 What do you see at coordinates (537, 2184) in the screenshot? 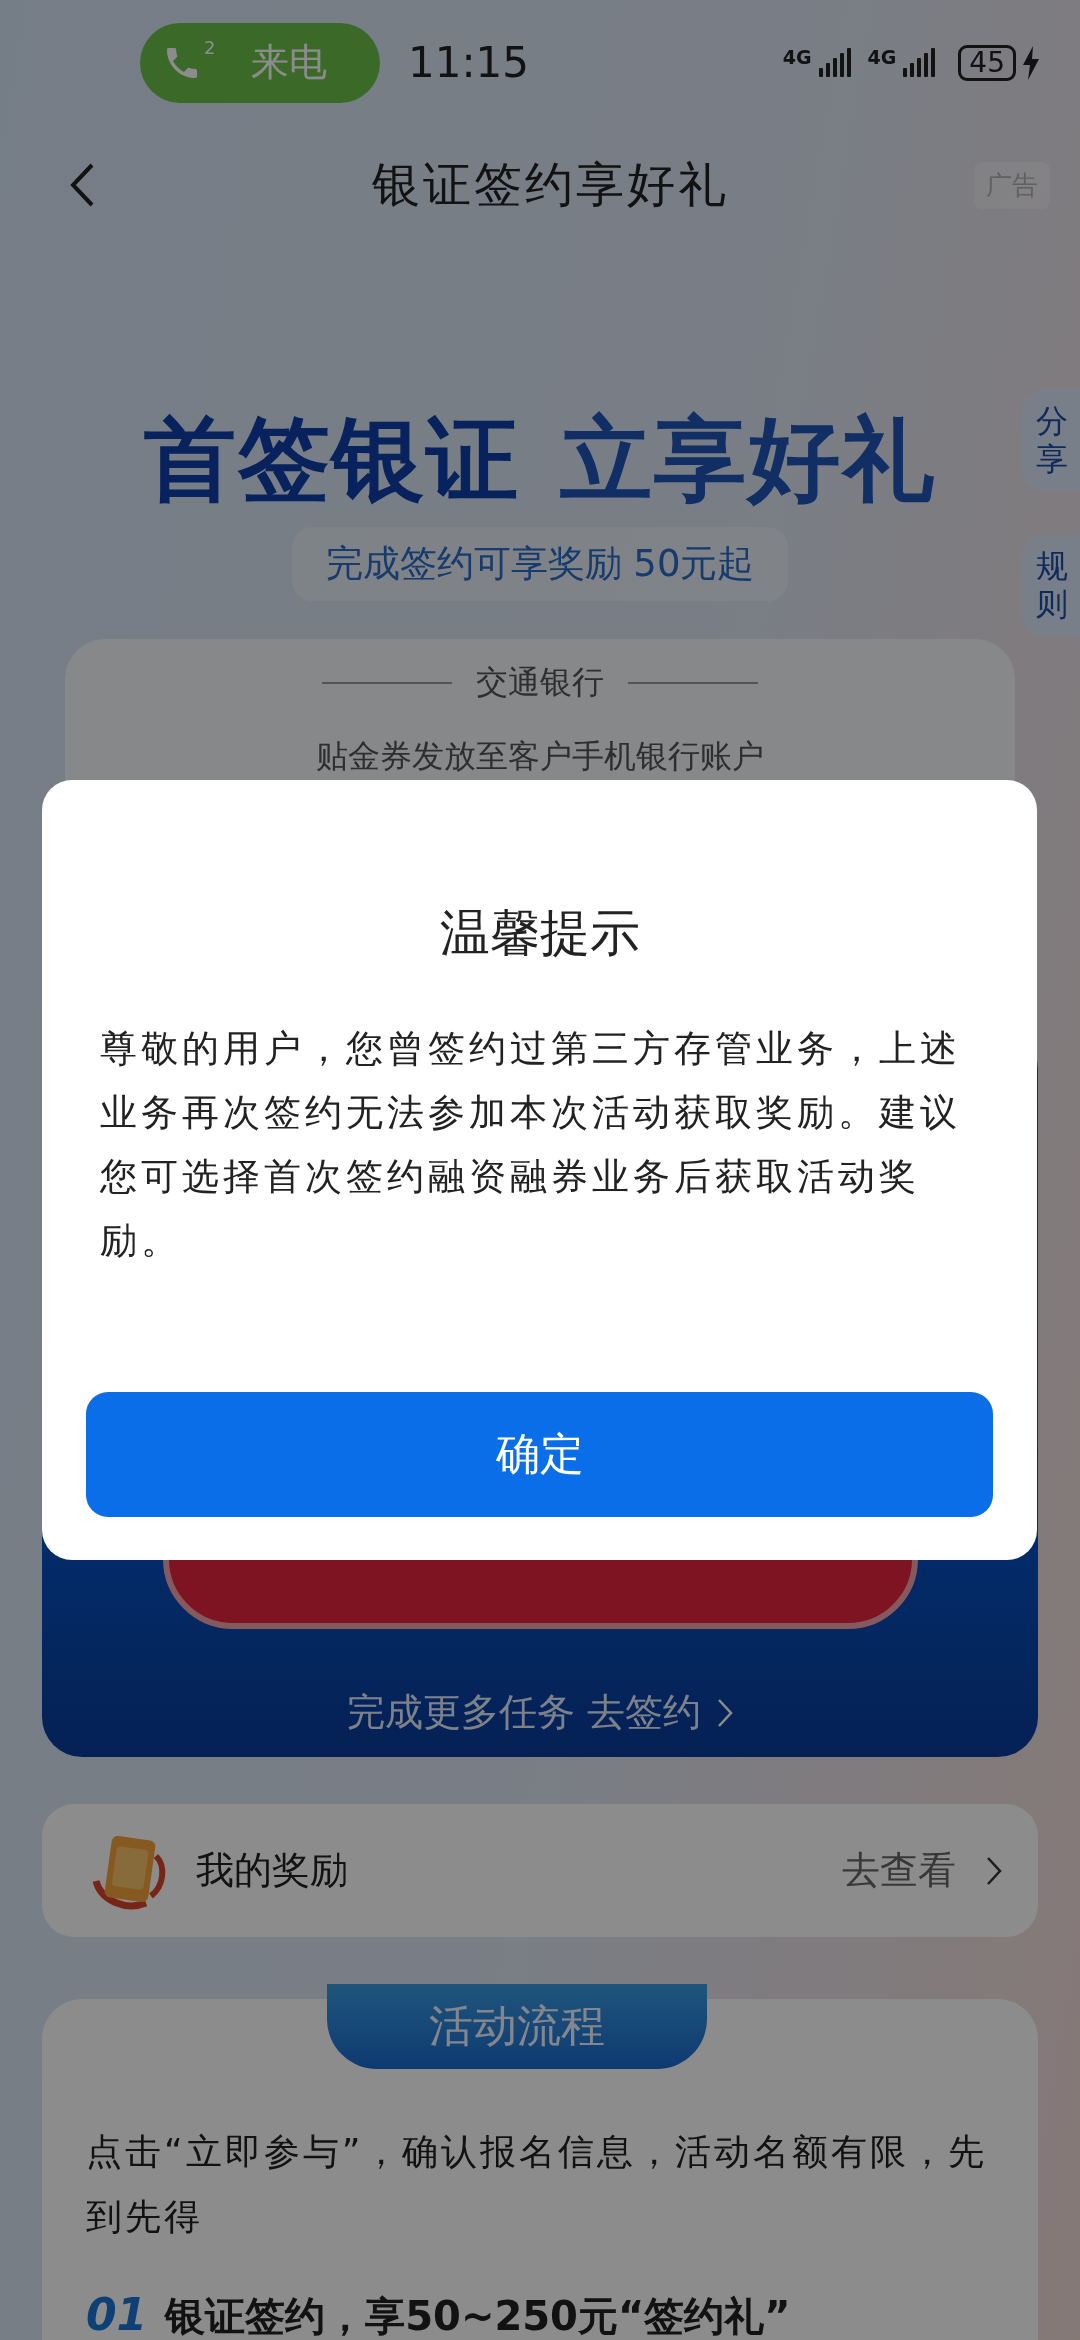
I see `intro-text: 点击“立即参与”，确认报名信息，活动名额有限，先到先得` at bounding box center [537, 2184].